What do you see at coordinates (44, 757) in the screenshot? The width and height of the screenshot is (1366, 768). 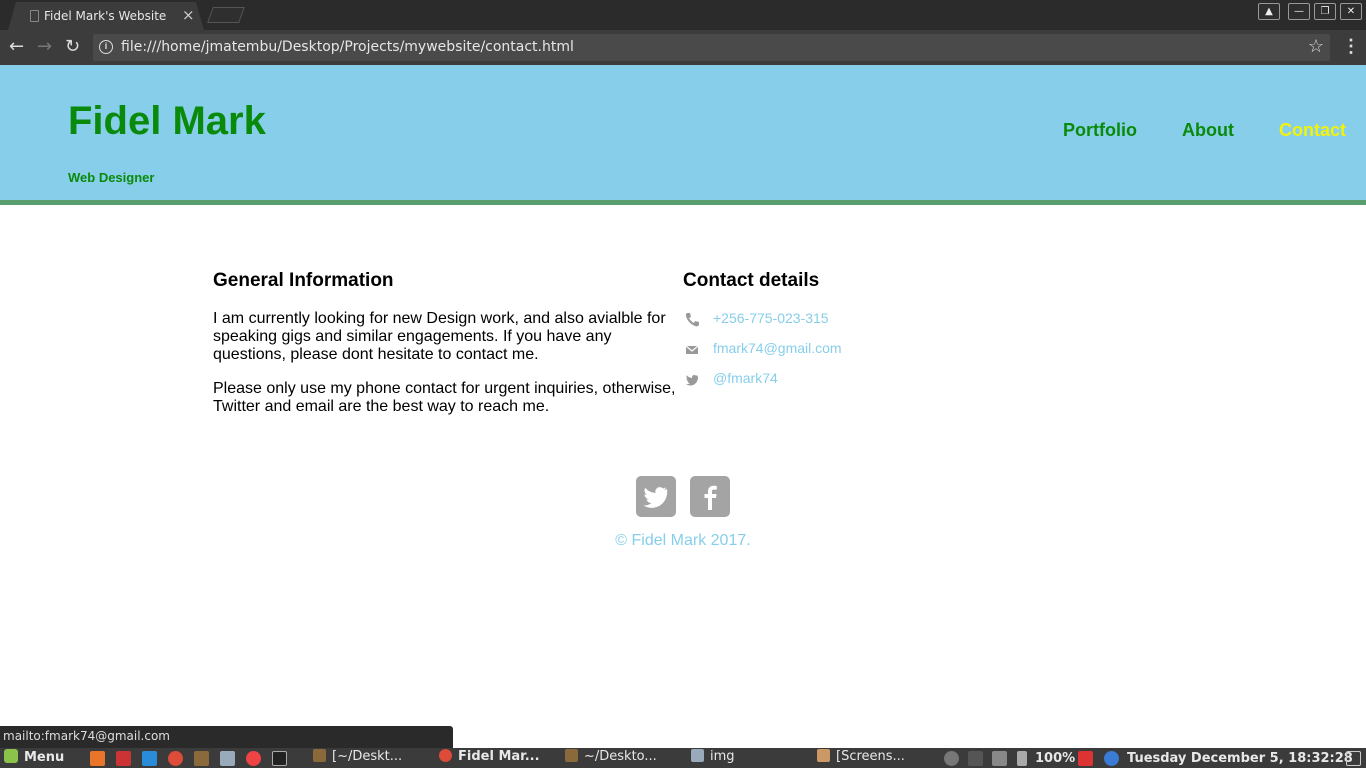 I see `menu-label: Menu` at bounding box center [44, 757].